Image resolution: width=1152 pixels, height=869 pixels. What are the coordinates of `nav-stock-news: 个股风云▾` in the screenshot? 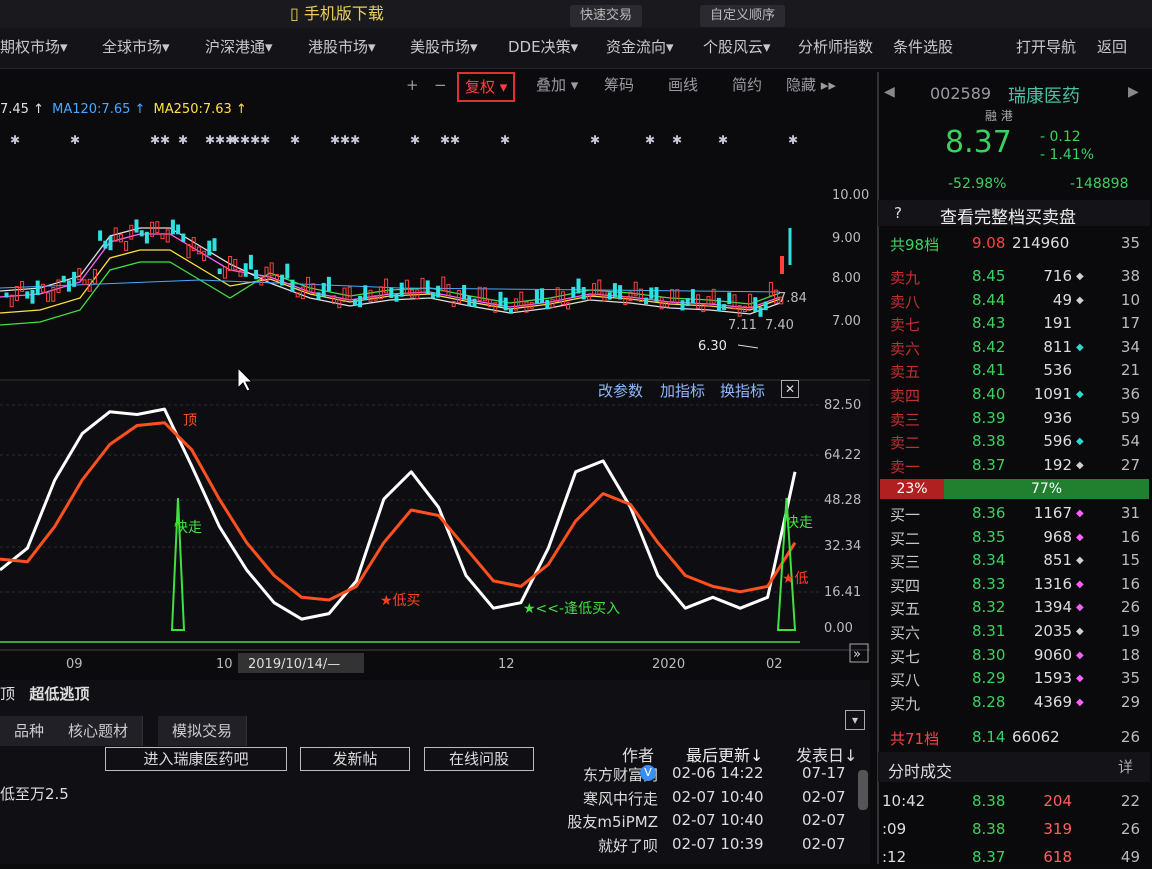 It's located at (737, 46).